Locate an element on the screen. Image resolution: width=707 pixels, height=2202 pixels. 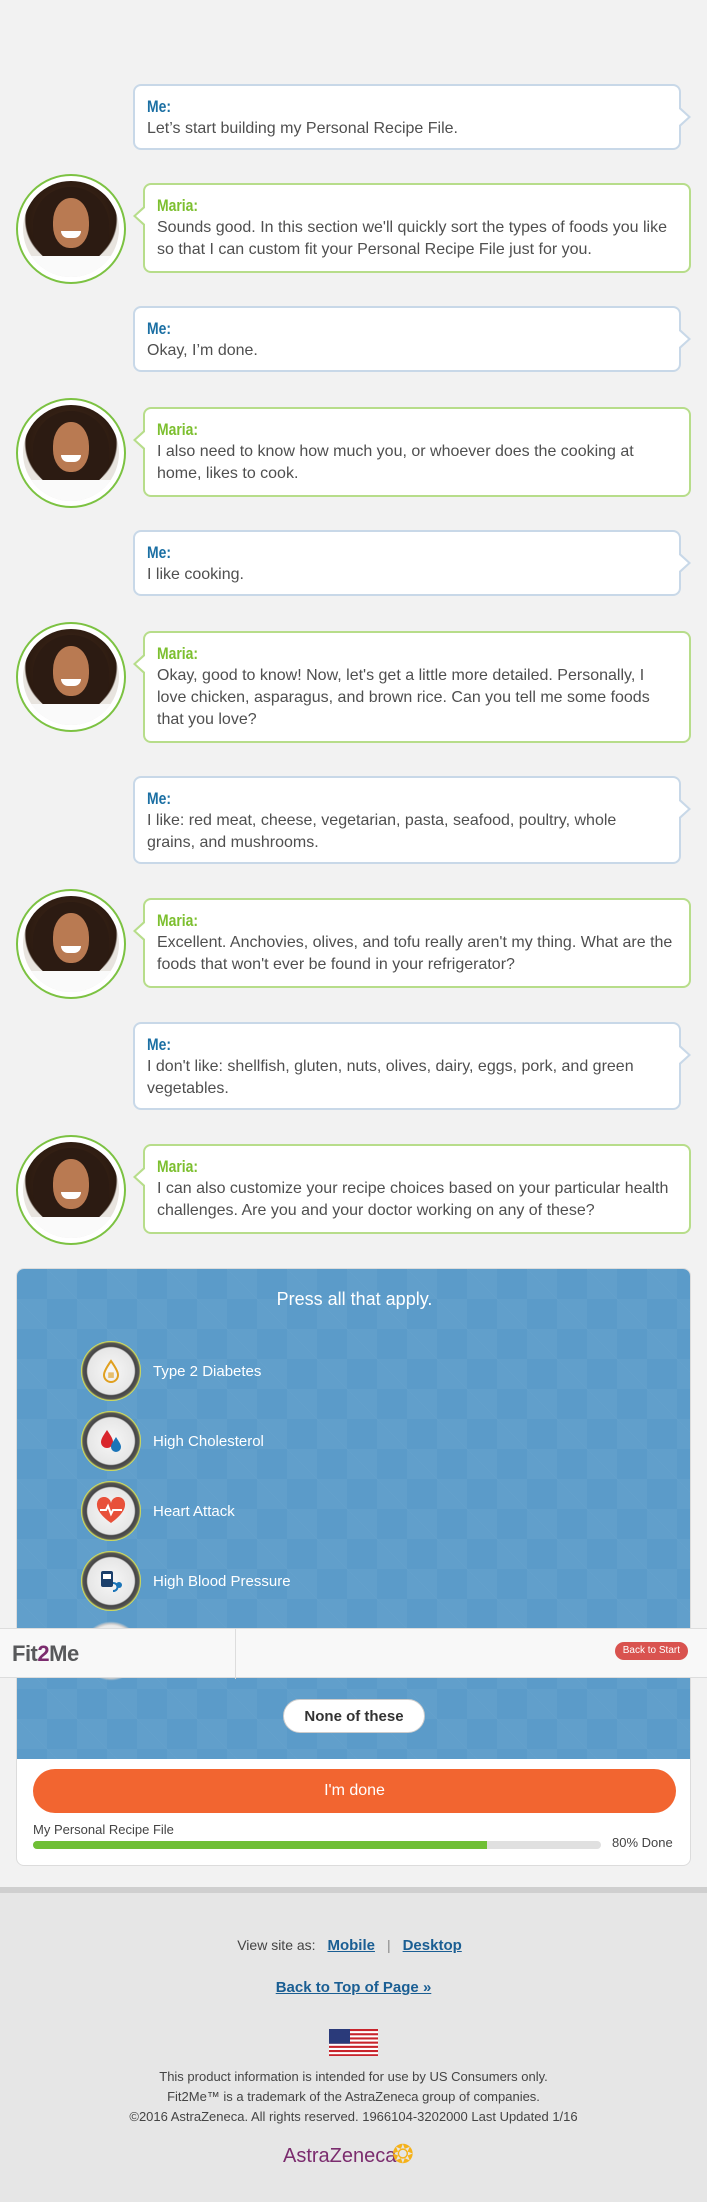
fit2me-logo: Fit2Me is located at coordinates (45, 1654).